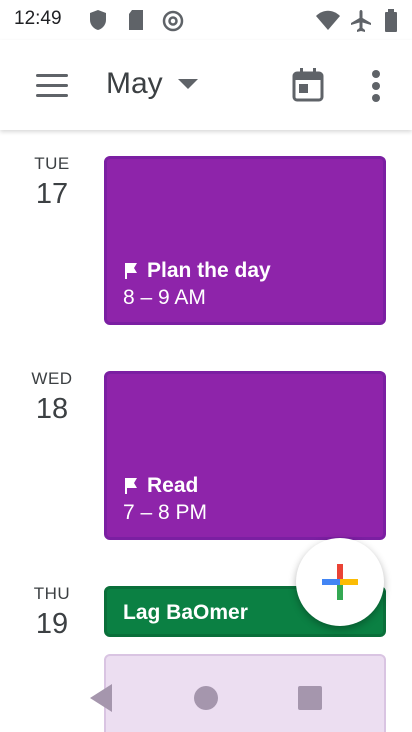  I want to click on day-of-week: WED, so click(52, 378).